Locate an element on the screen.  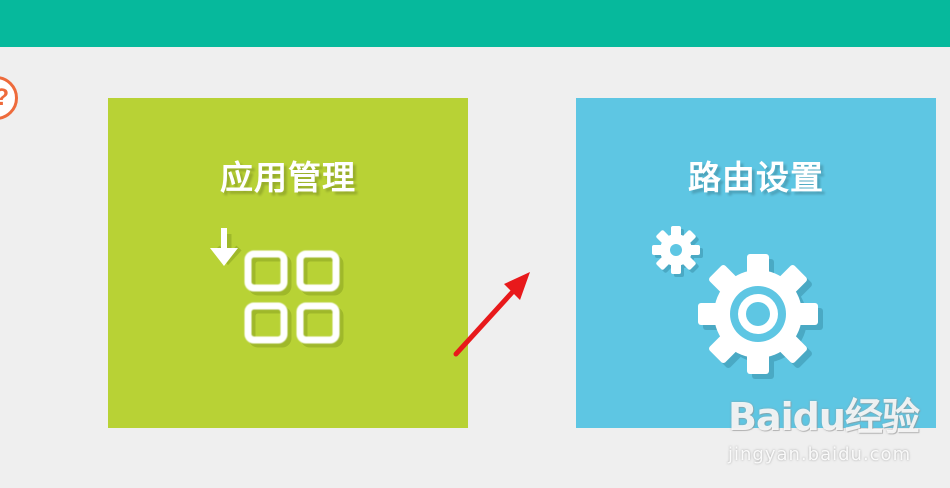
baidu-watermark: Baidu经验 jingyan.baidu.com is located at coordinates (833, 431).